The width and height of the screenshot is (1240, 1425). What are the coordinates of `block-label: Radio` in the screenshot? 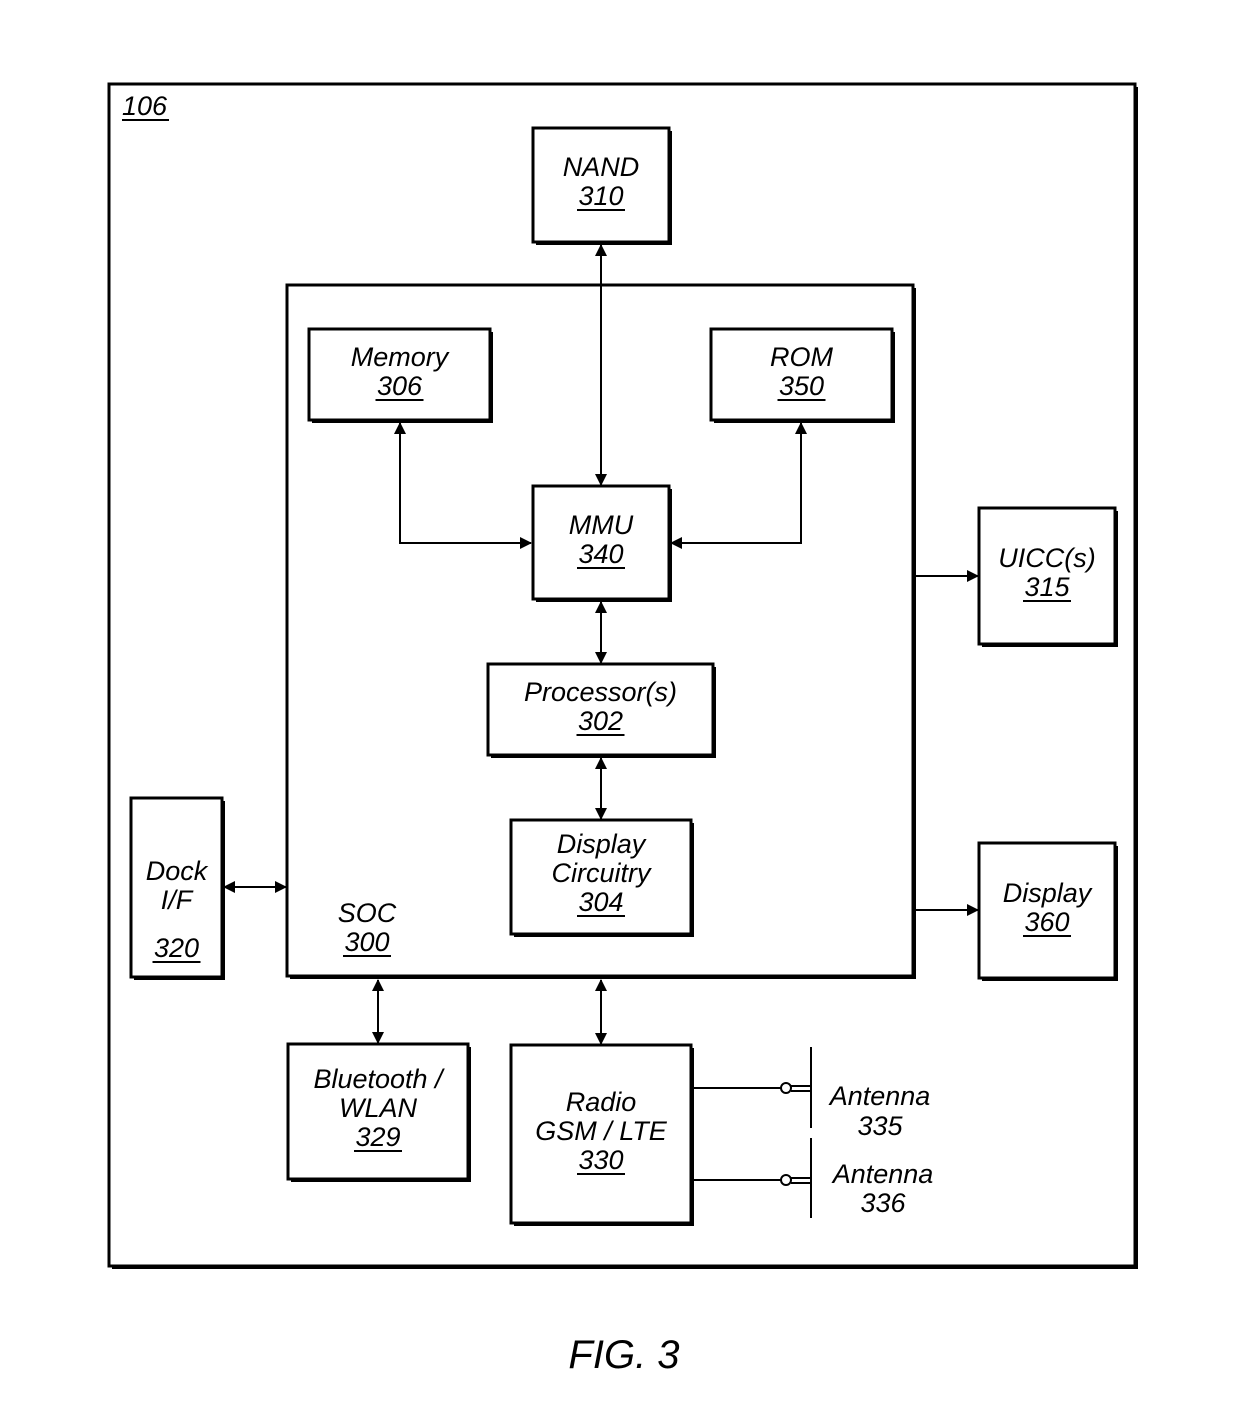 It's located at (601, 1102).